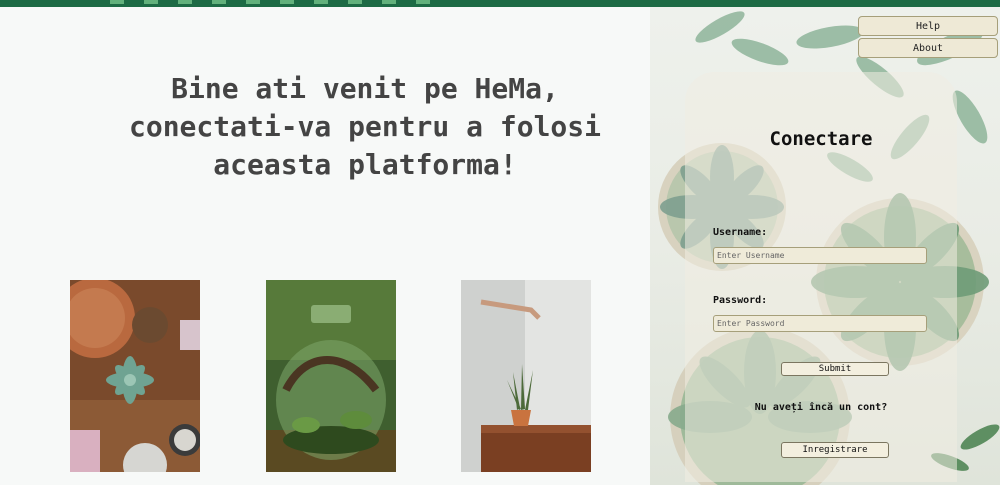 This screenshot has height=485, width=1000. What do you see at coordinates (928, 26) in the screenshot?
I see `help-button: Help` at bounding box center [928, 26].